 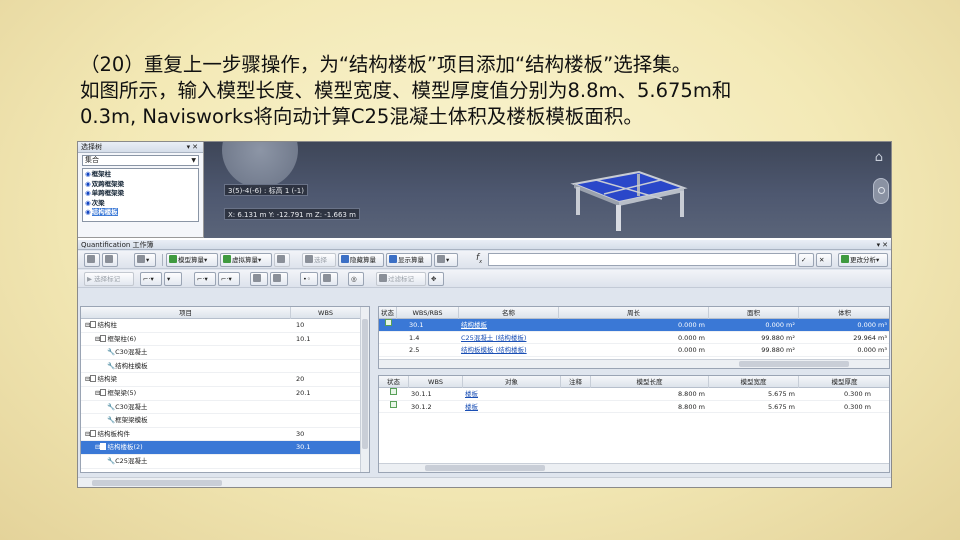 What do you see at coordinates (279, 279) in the screenshot?
I see `grid-icon` at bounding box center [279, 279].